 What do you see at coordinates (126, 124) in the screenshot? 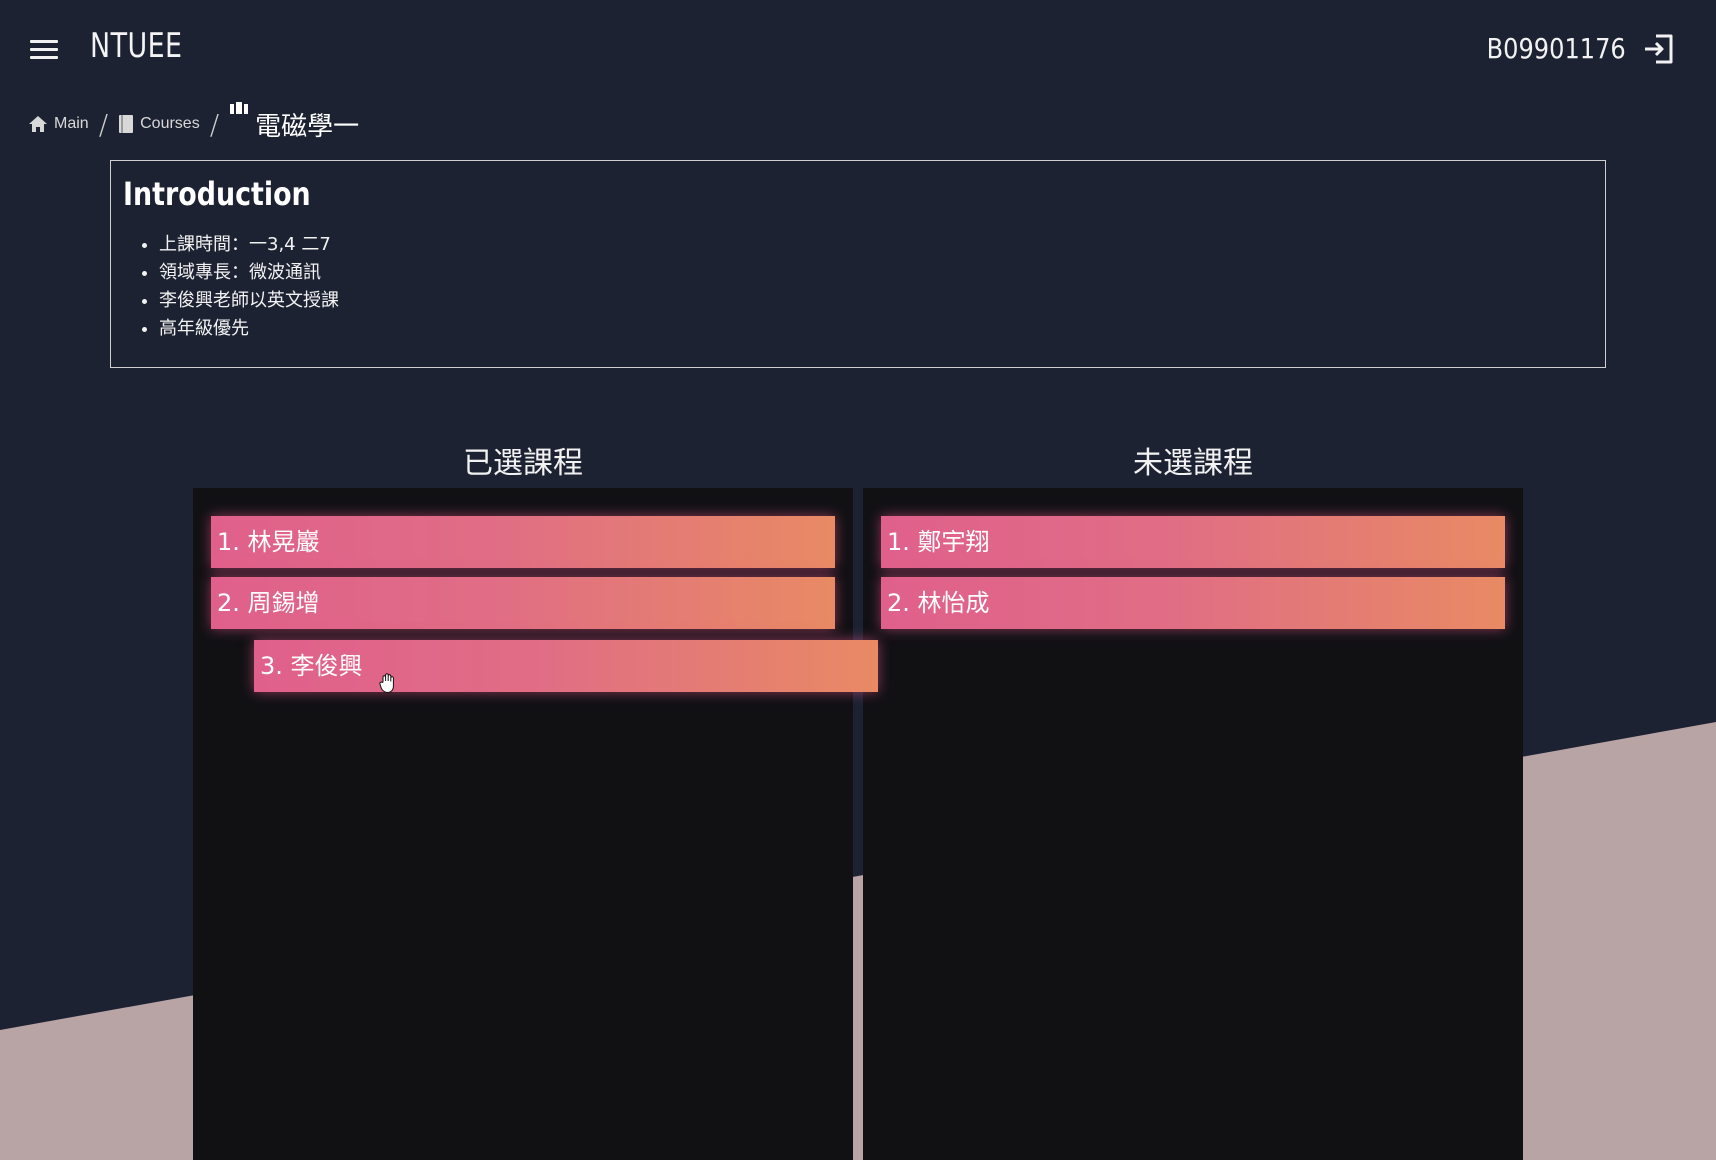
I see `book-icon` at bounding box center [126, 124].